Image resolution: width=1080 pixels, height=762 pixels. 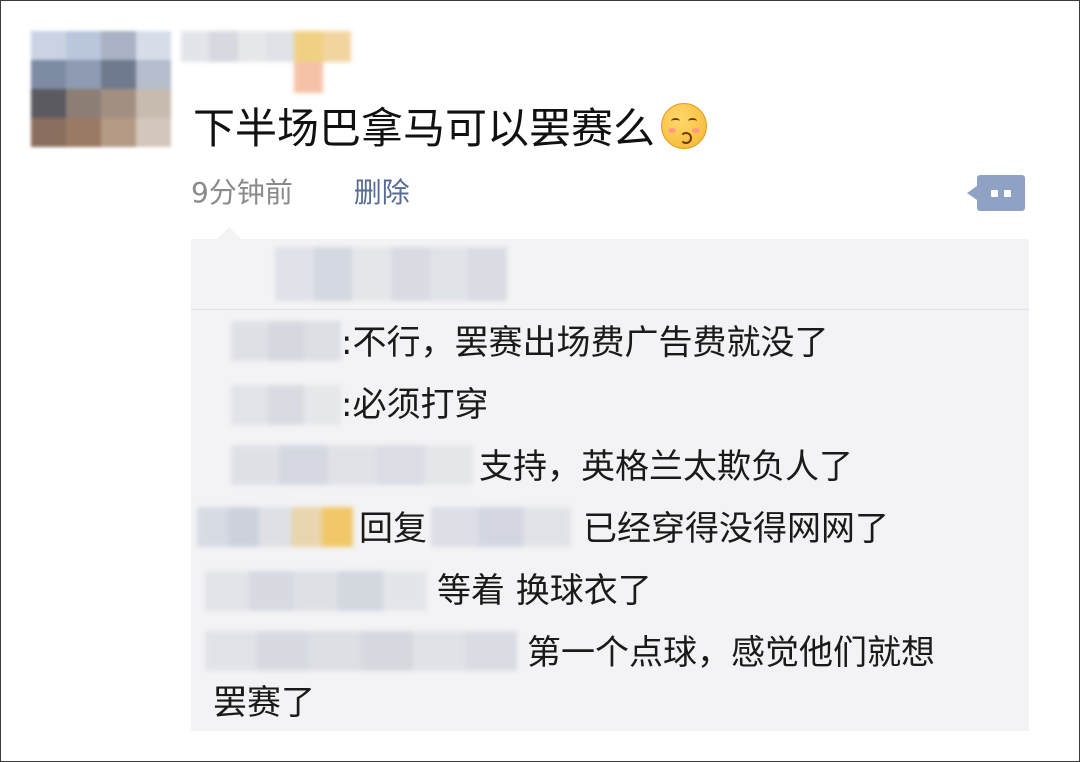 I want to click on comment-item: 第一个点球，感觉他们就想, so click(x=731, y=653).